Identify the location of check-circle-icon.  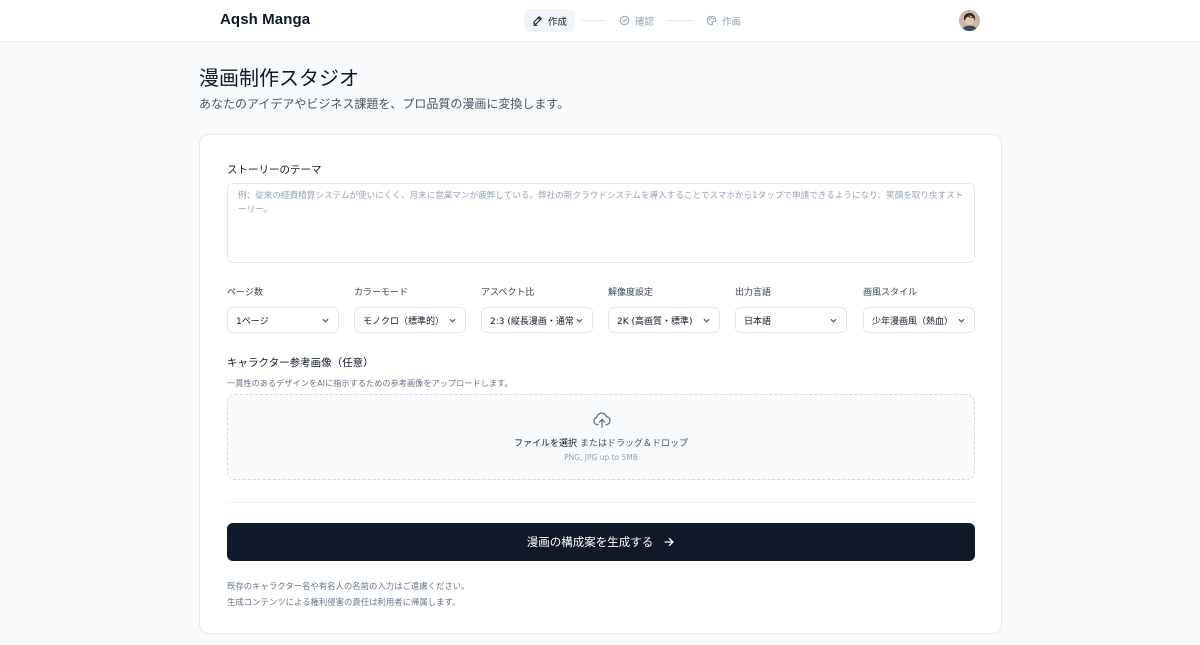
(624, 20).